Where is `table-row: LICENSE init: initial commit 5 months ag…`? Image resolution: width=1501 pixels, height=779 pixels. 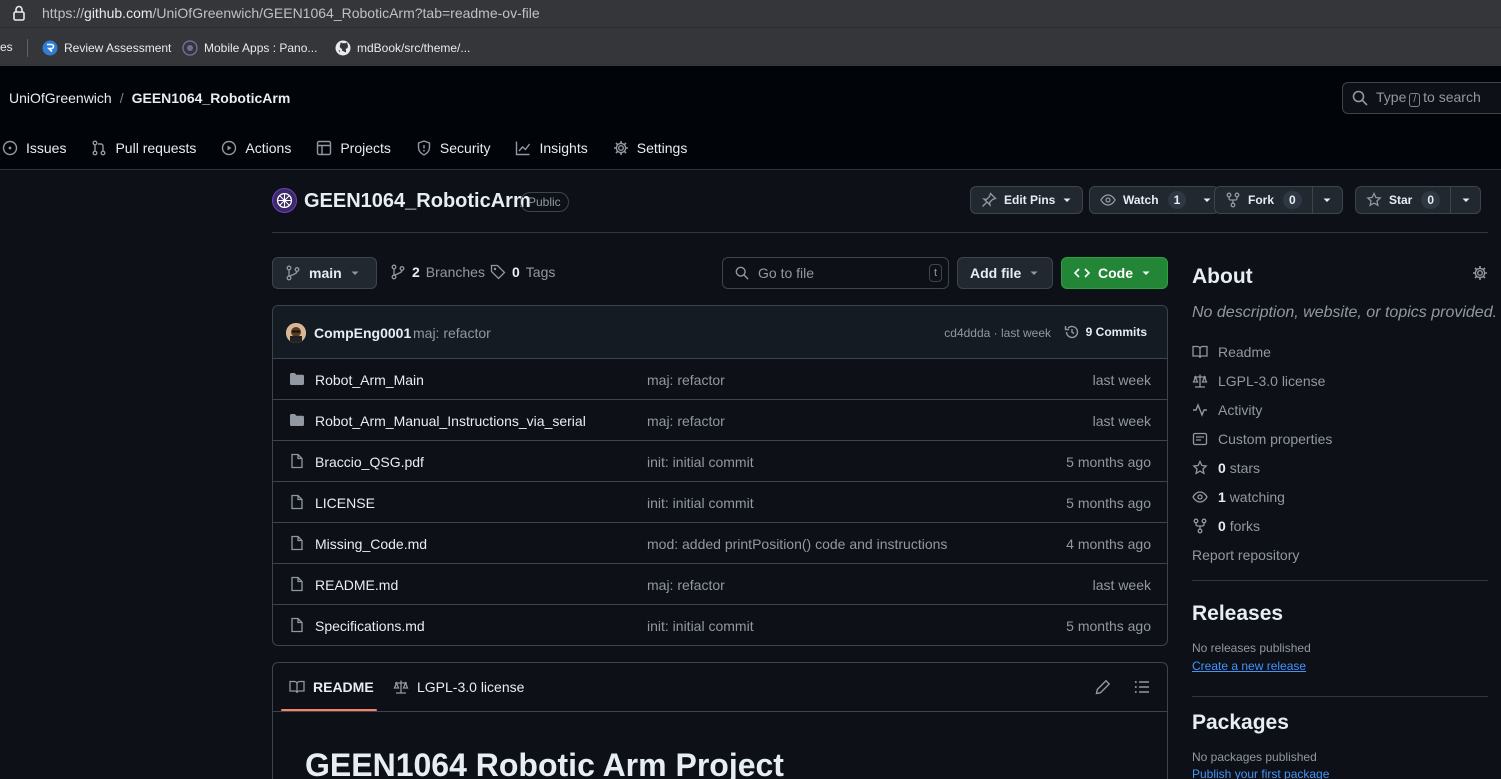 table-row: LICENSE init: initial commit 5 months ag… is located at coordinates (720, 502).